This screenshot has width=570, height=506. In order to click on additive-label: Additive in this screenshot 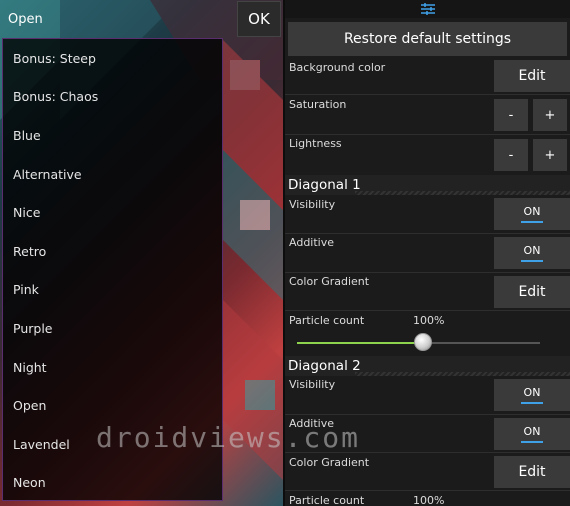, I will do `click(311, 242)`.